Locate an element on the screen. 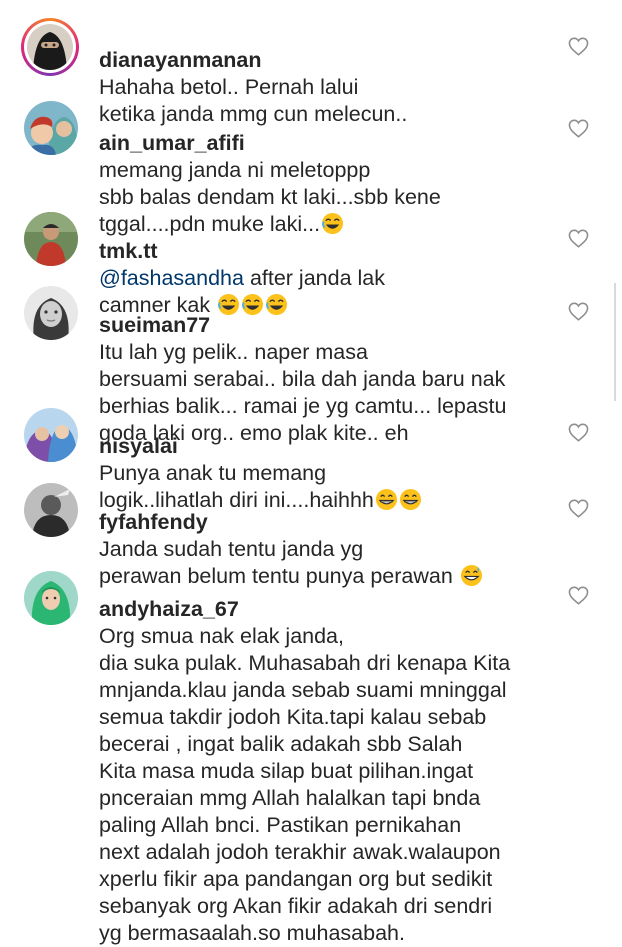  woman-green-hijab-avatar is located at coordinates (51, 598).